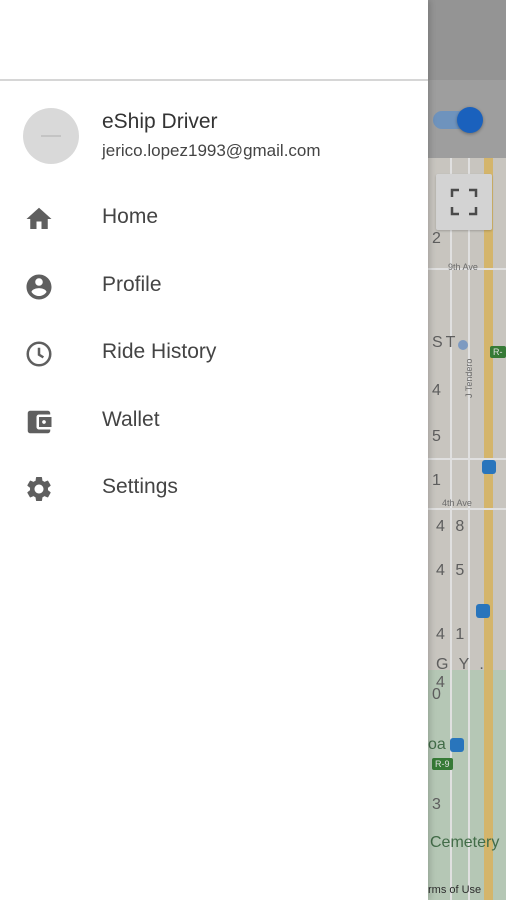 The width and height of the screenshot is (506, 900). I want to click on menu-label: Ride History, so click(159, 351).